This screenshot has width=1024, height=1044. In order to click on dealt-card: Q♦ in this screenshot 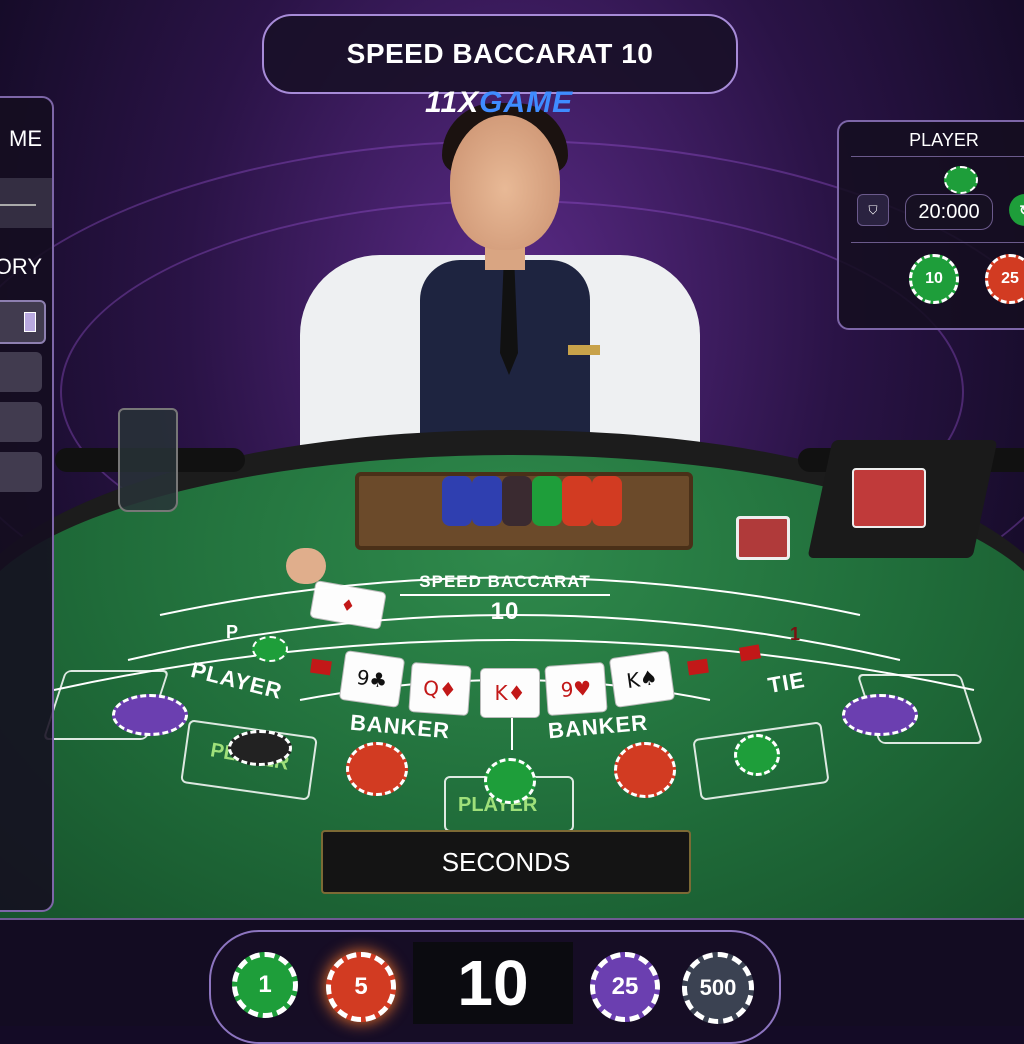, I will do `click(440, 689)`.